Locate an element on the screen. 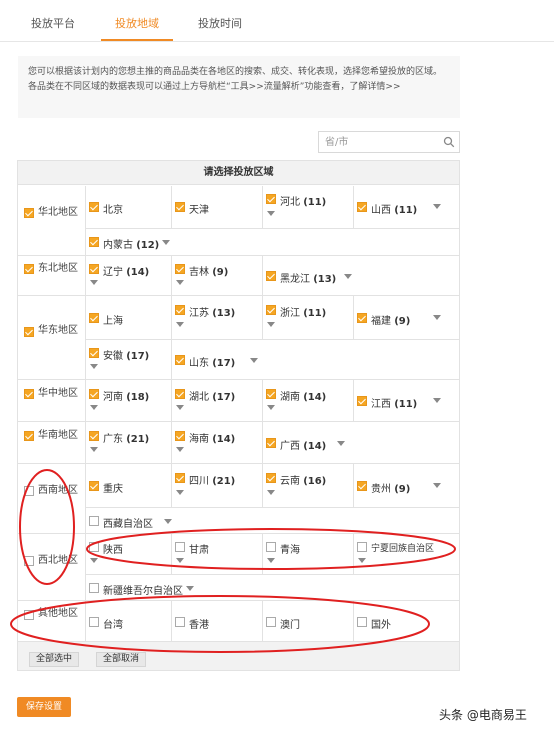  province-henan: 河南 (18) is located at coordinates (129, 400).